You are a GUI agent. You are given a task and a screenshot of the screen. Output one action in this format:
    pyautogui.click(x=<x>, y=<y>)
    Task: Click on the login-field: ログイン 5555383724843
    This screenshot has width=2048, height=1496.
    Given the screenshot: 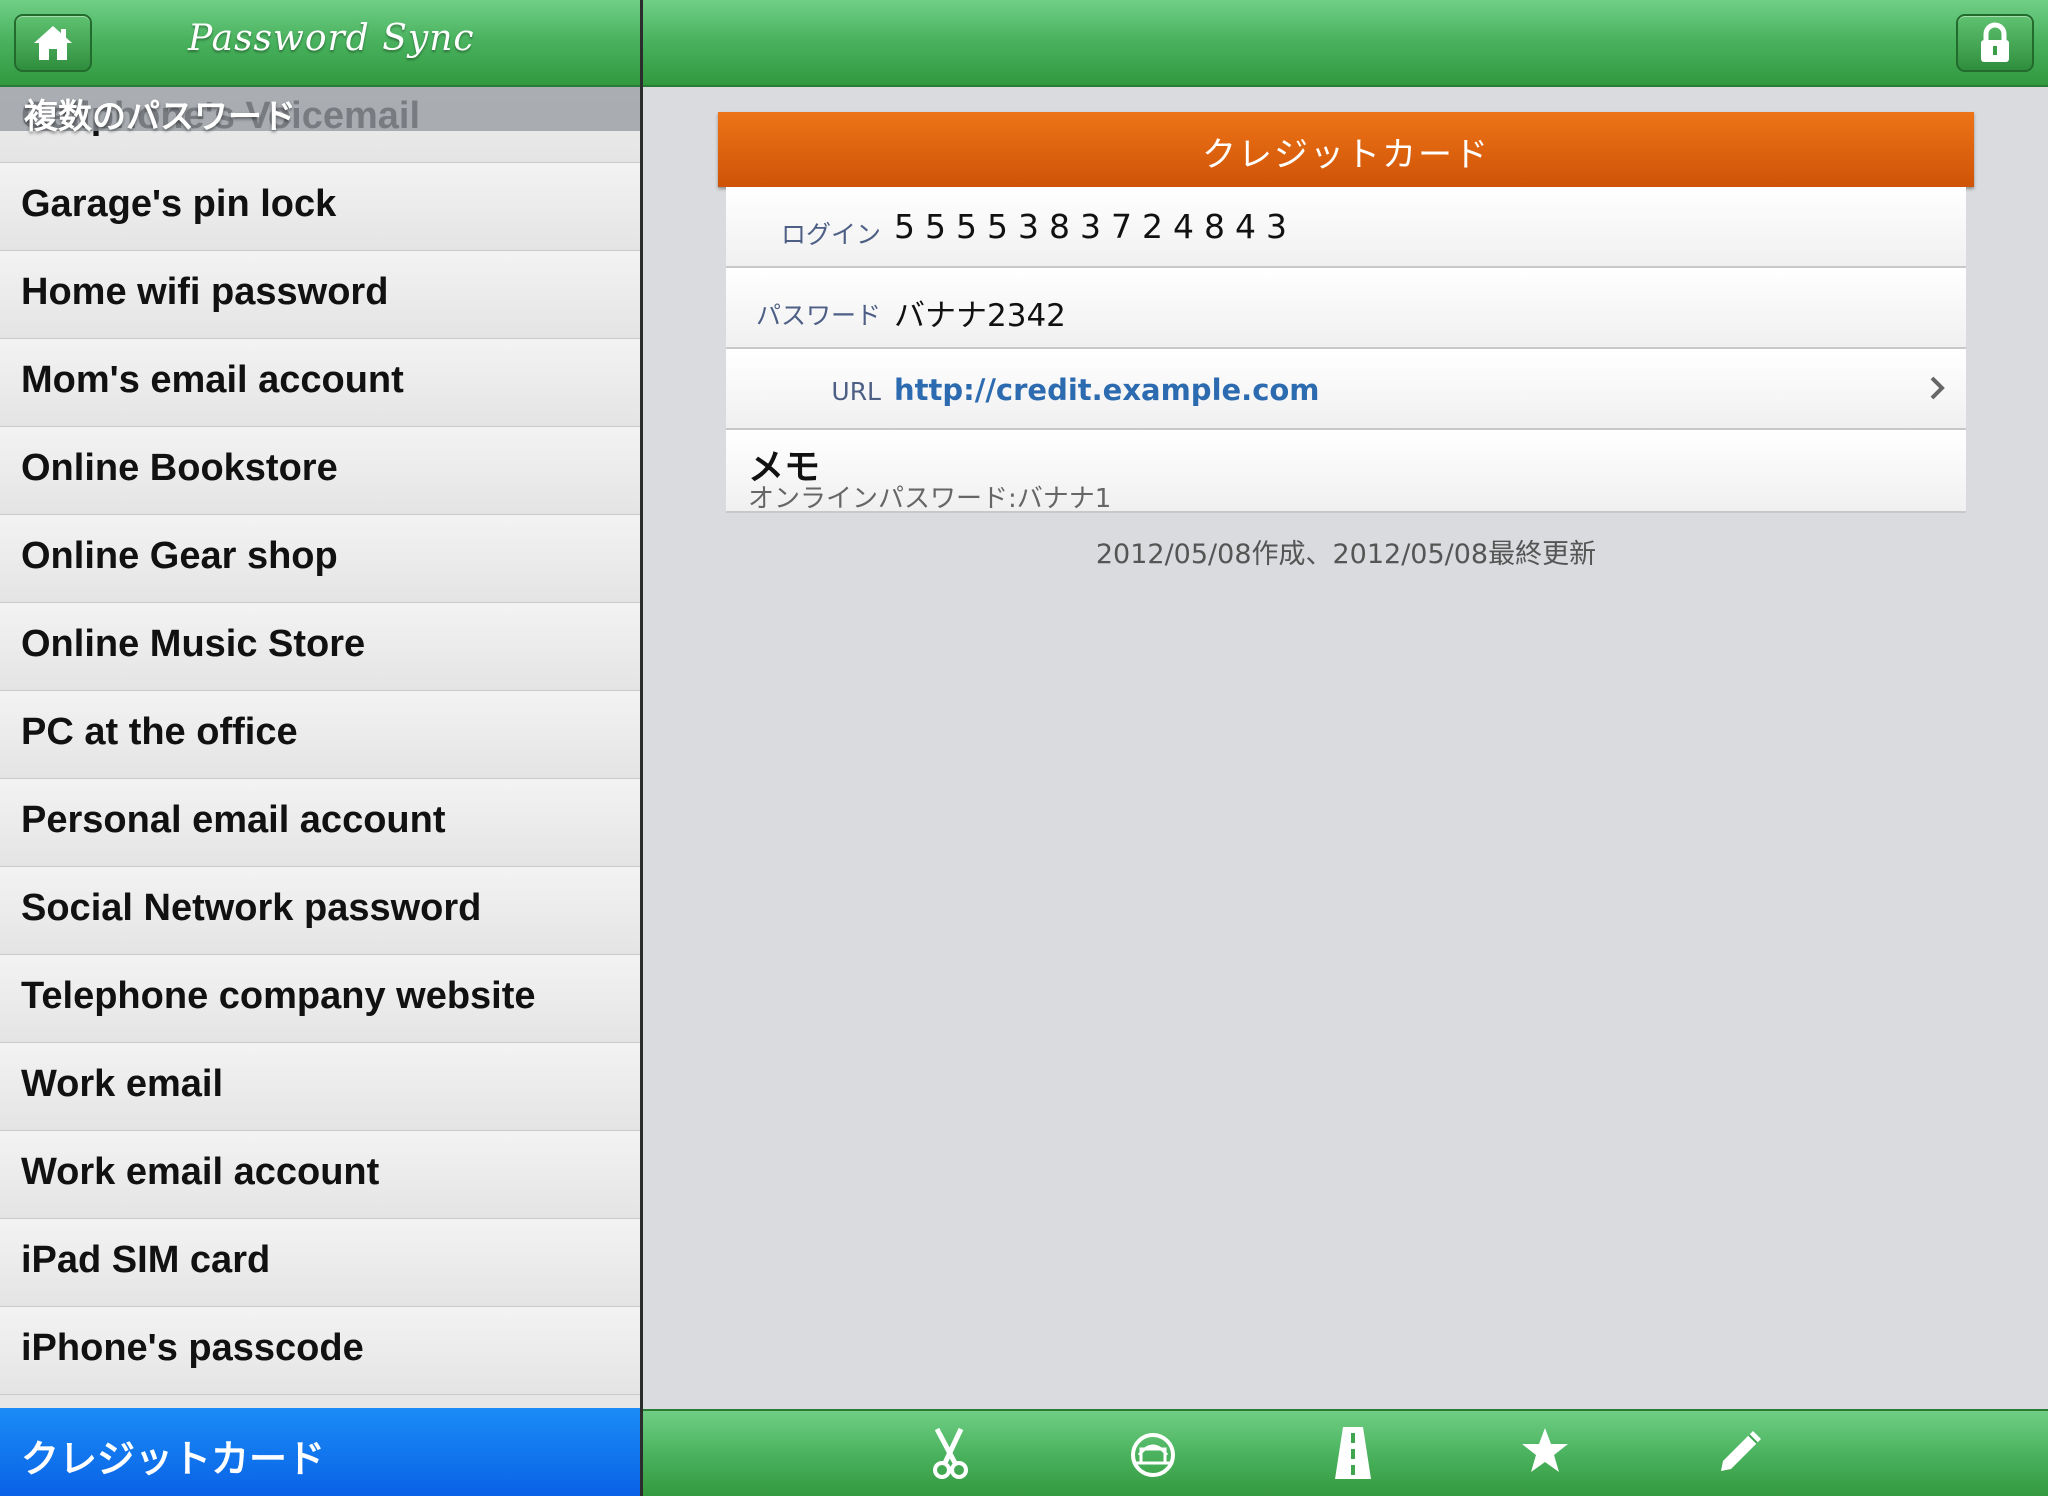 What is the action you would take?
    pyautogui.click(x=1346, y=227)
    